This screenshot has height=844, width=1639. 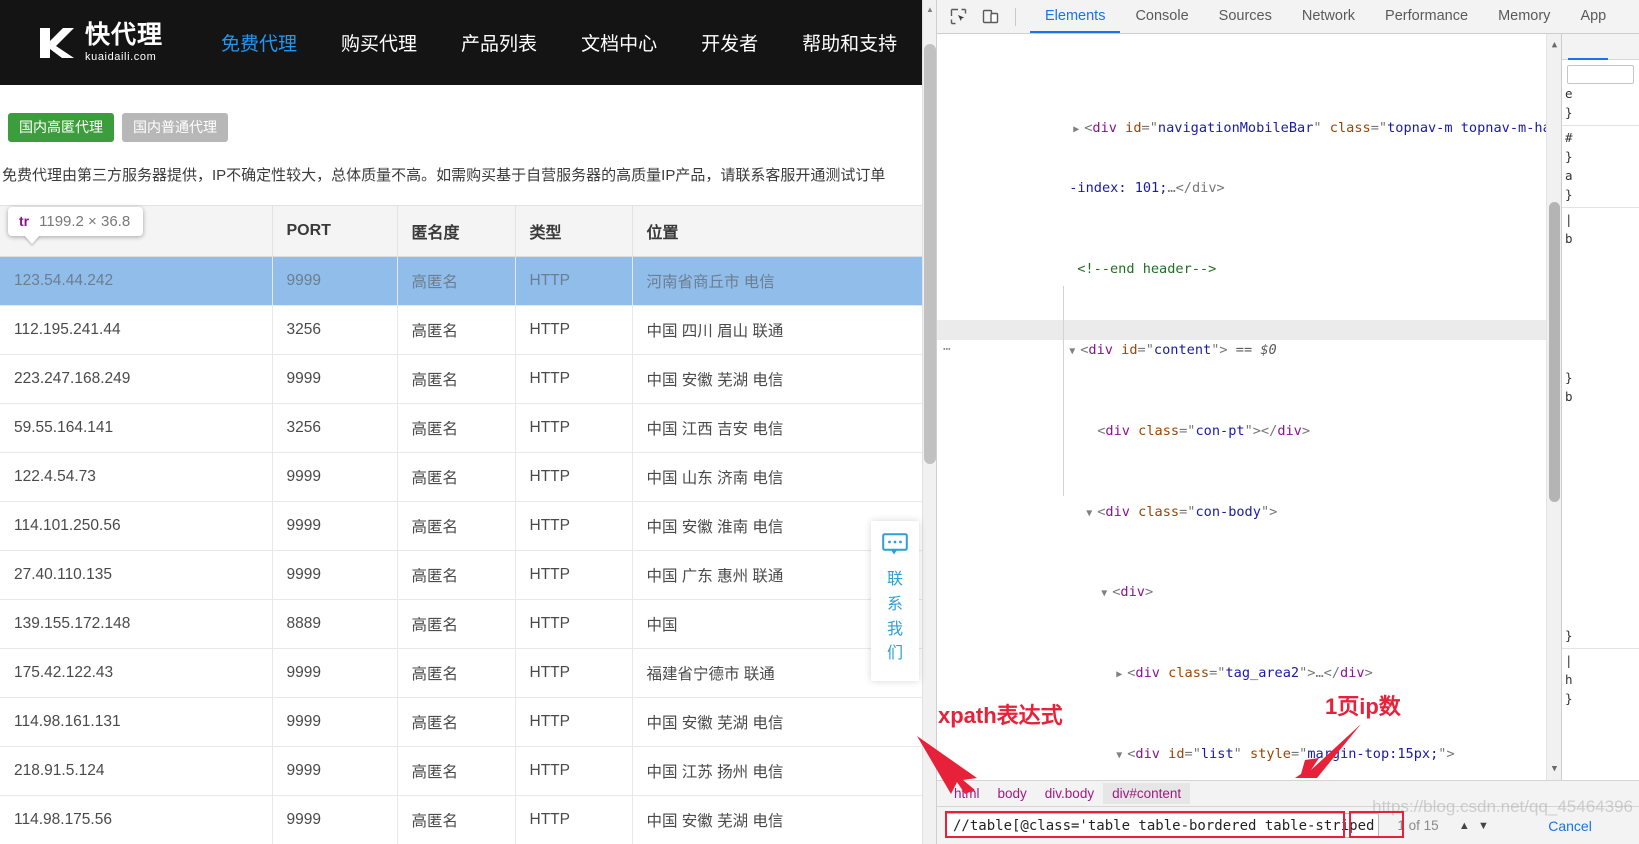 What do you see at coordinates (1012, 793) in the screenshot?
I see `breadcrumb-item-body: body` at bounding box center [1012, 793].